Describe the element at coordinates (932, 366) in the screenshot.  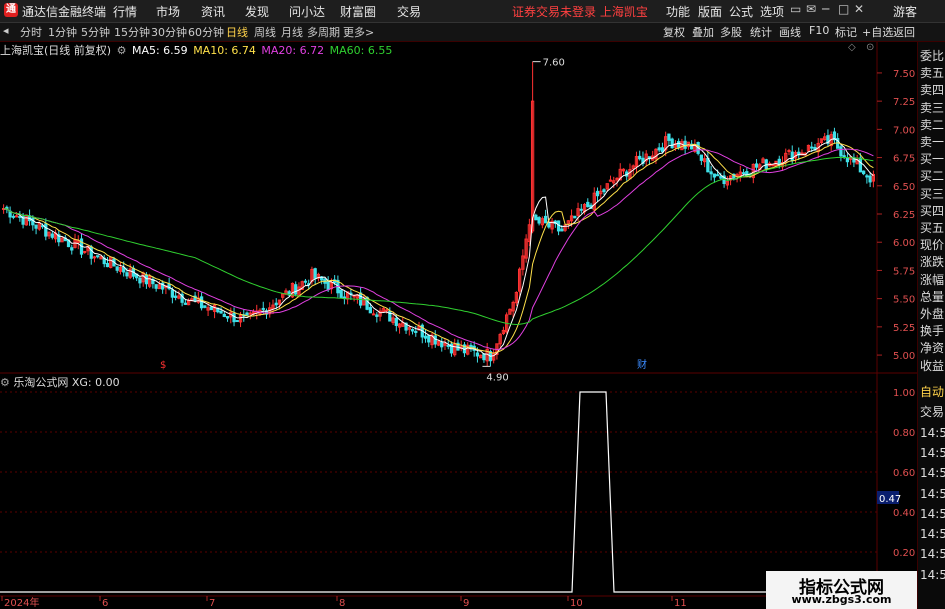
I see `sidebar-item: 收益` at that location.